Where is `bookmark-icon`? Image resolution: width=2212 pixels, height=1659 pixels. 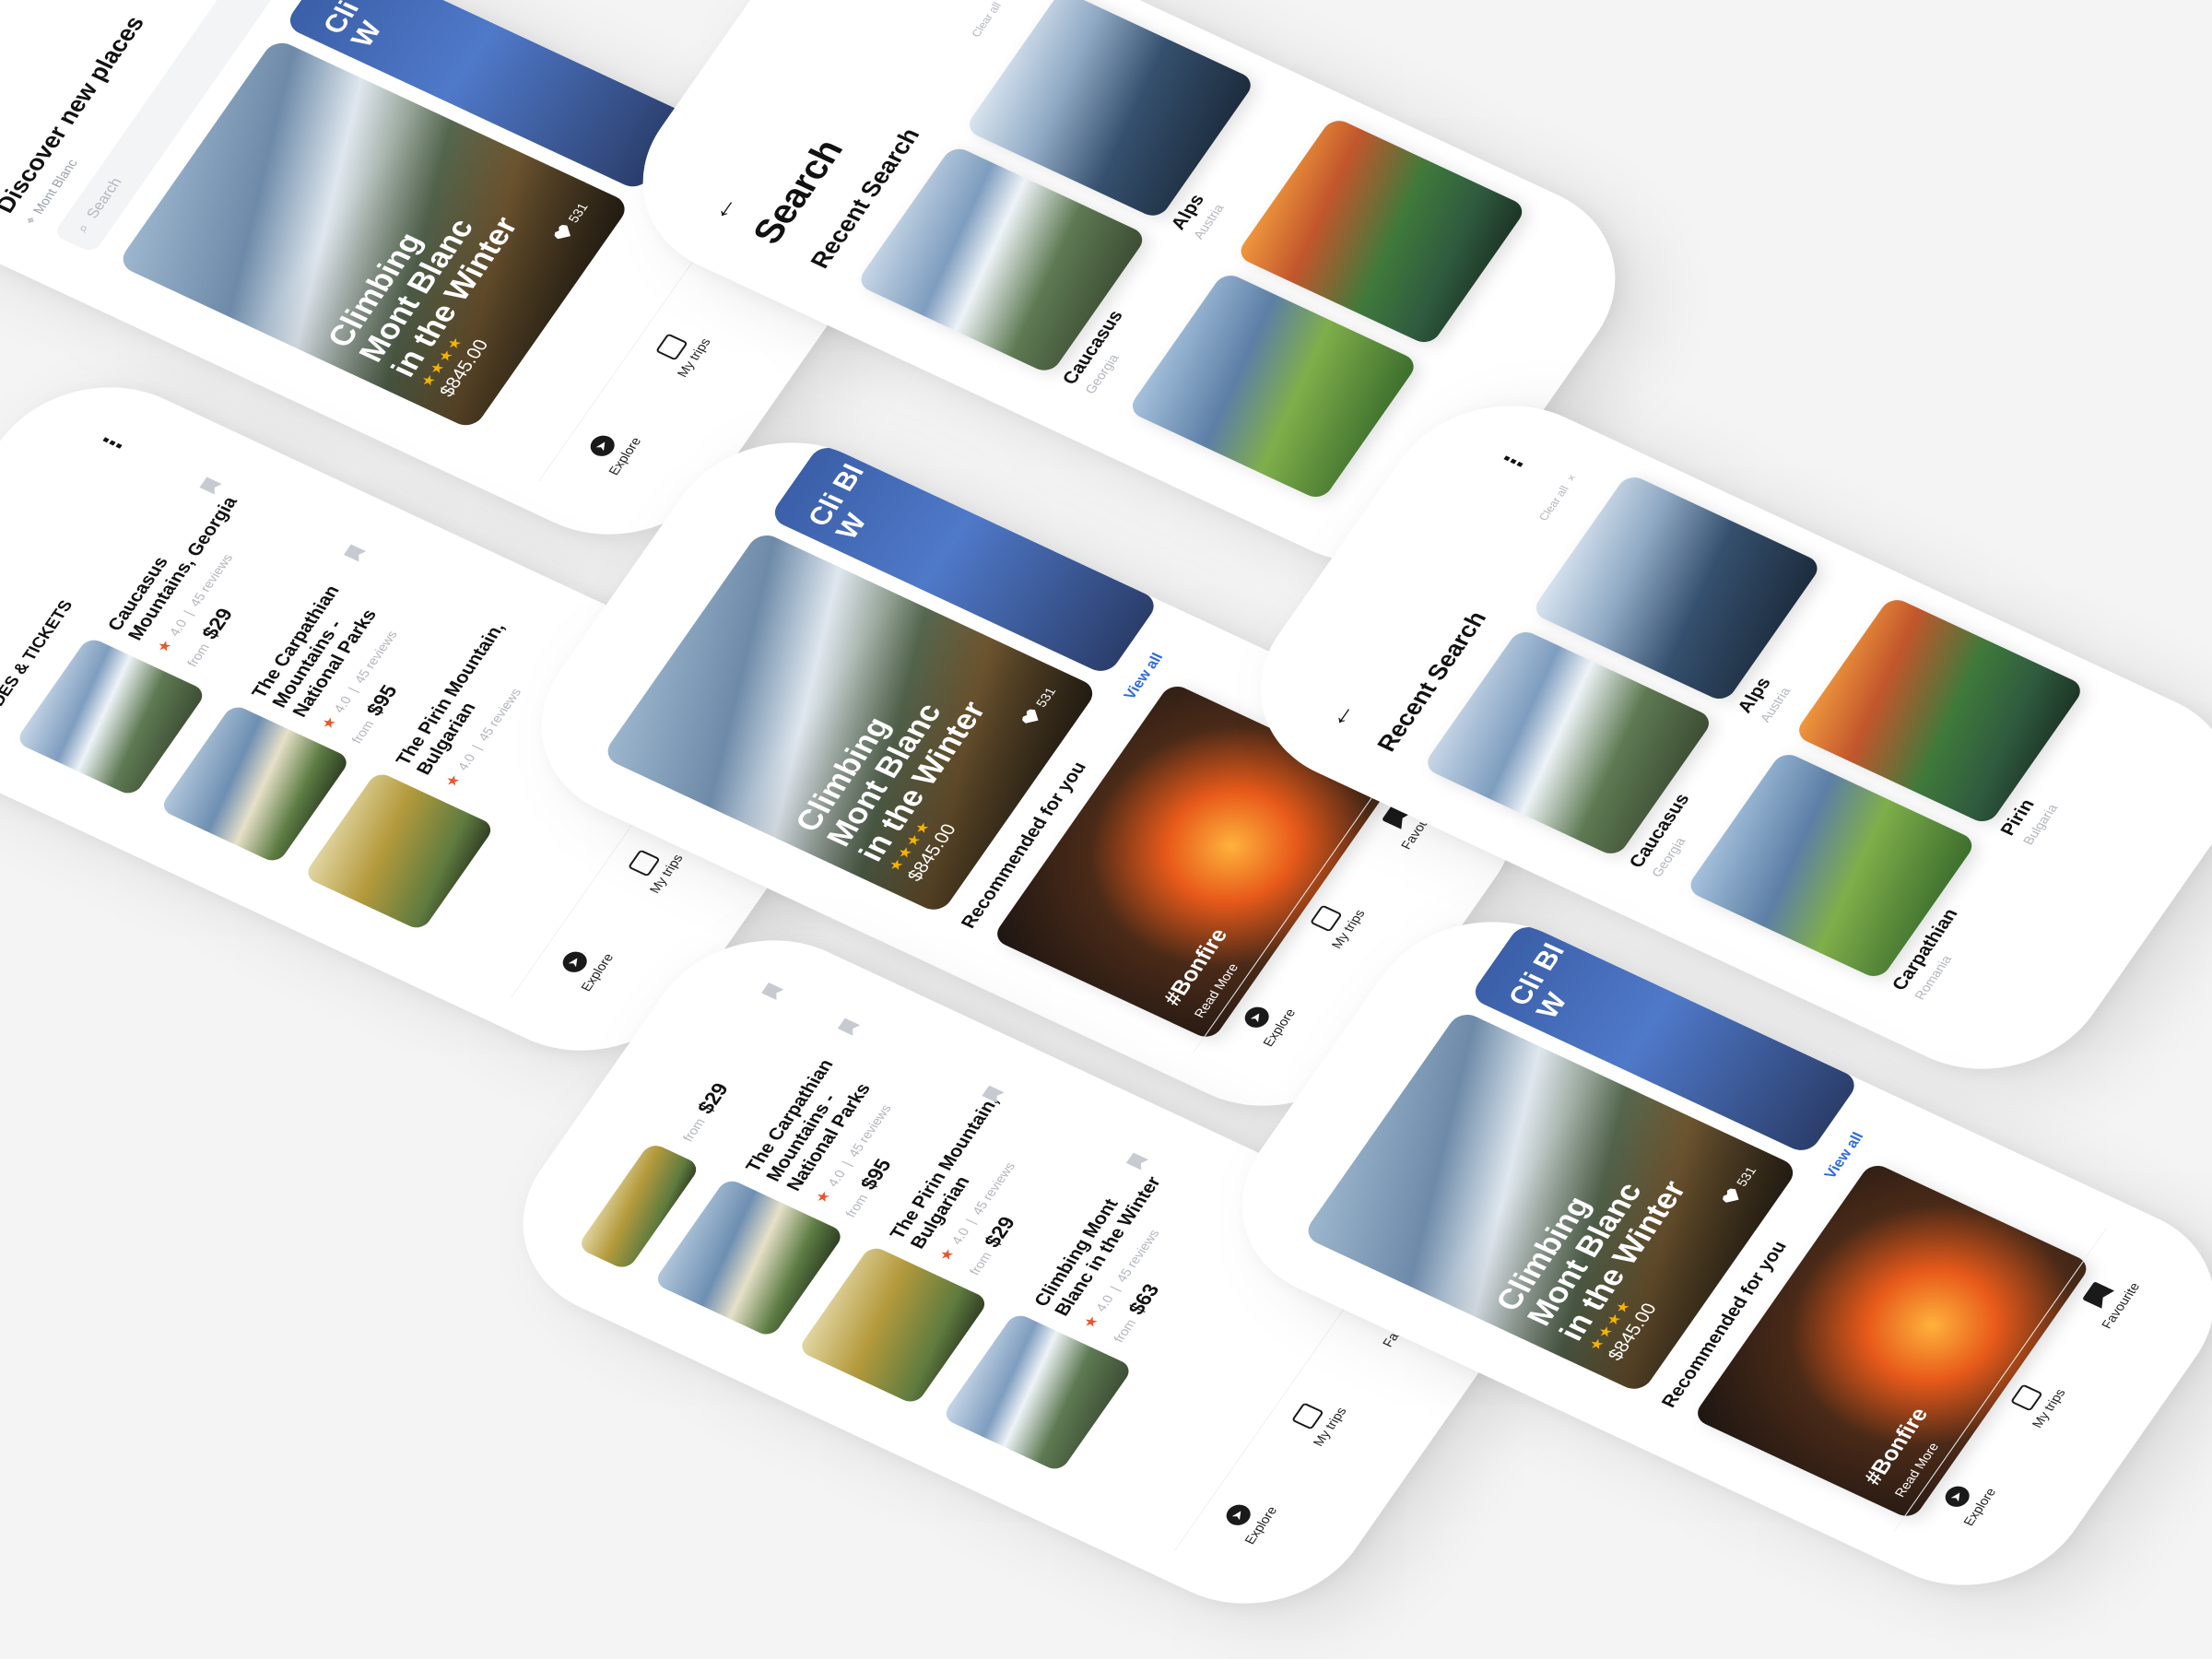
bookmark-icon is located at coordinates (2097, 1295).